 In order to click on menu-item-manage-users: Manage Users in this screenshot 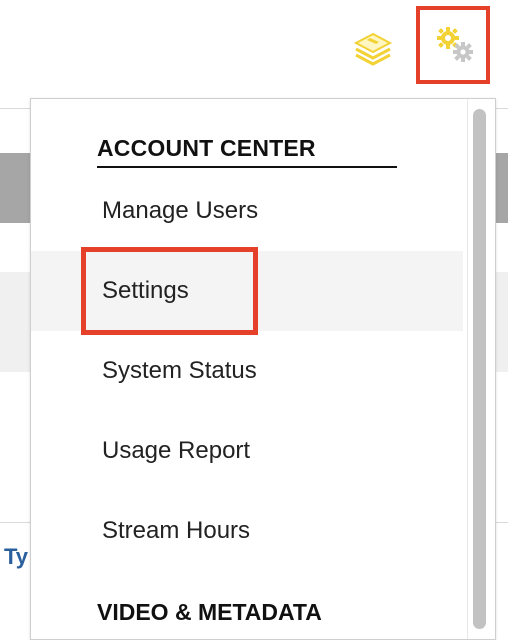, I will do `click(247, 211)`.